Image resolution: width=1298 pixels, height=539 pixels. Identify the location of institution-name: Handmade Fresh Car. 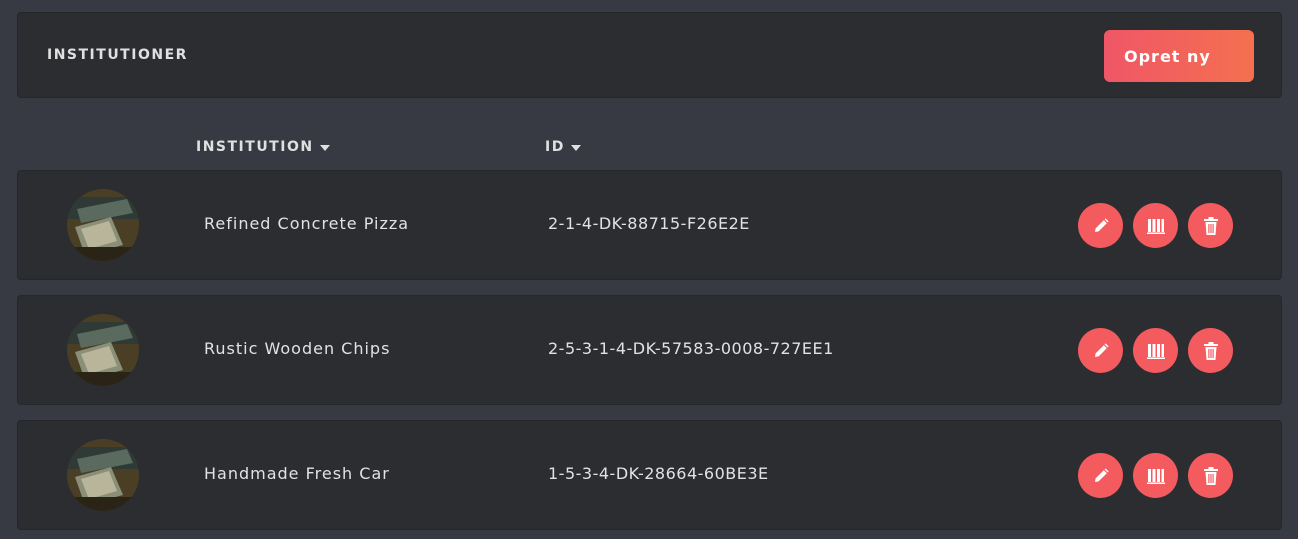
(297, 473).